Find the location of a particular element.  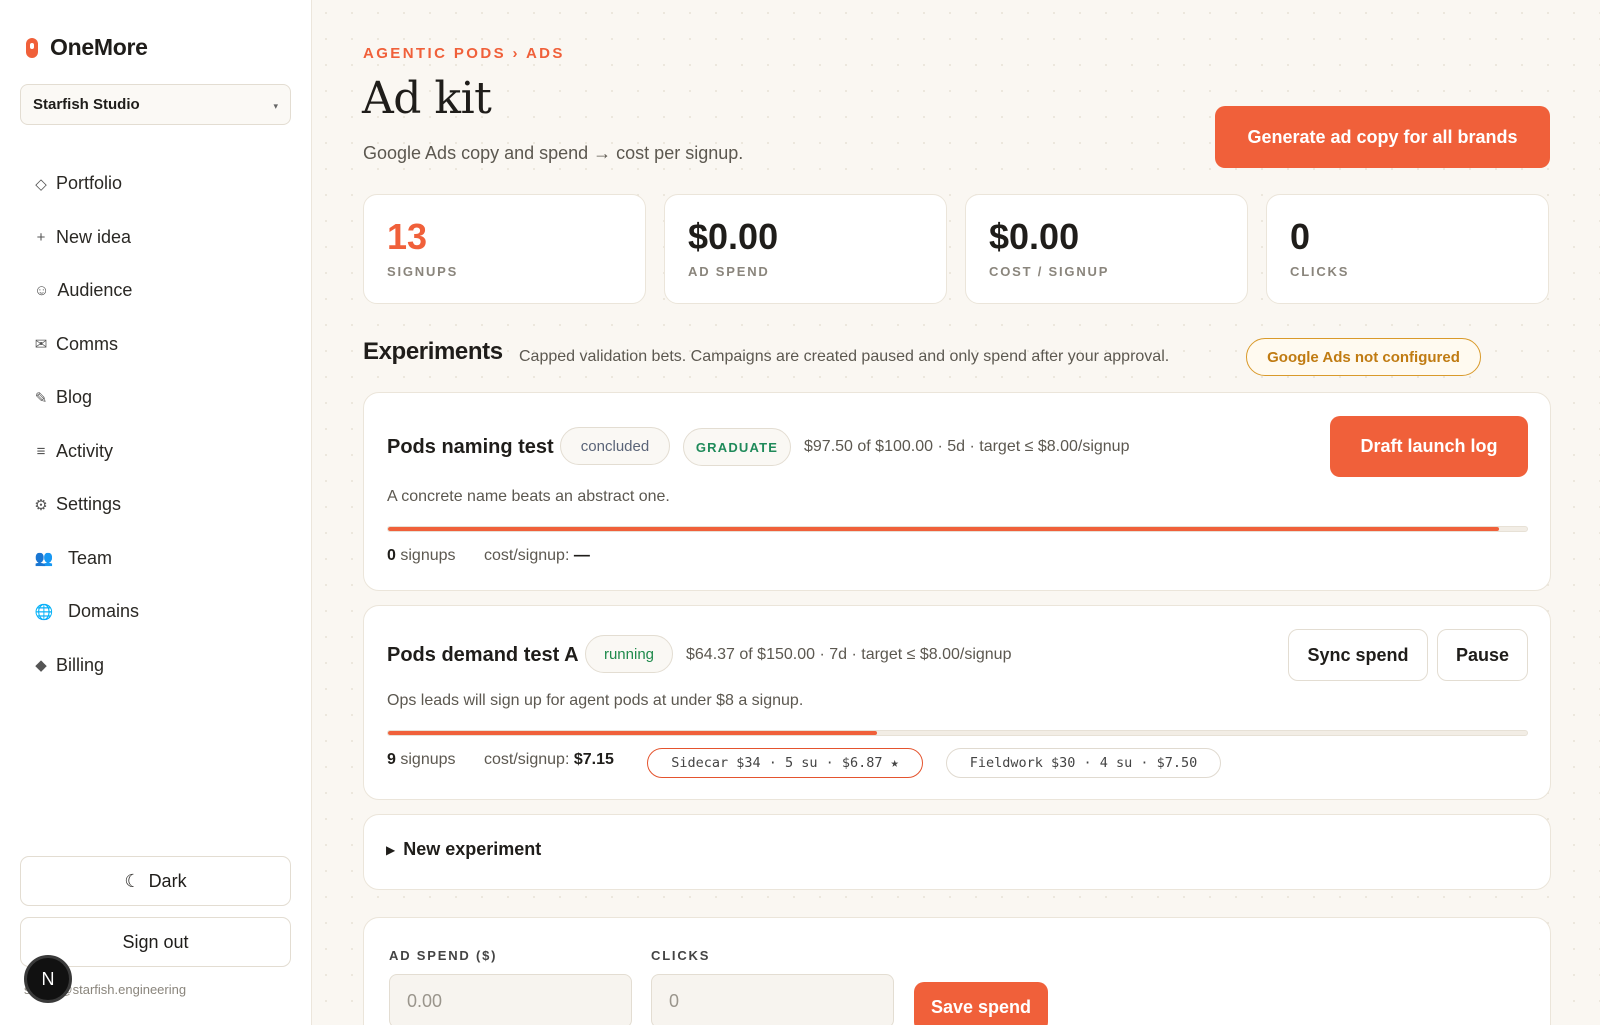

experiment-signups: 9 signups is located at coordinates (421, 760).